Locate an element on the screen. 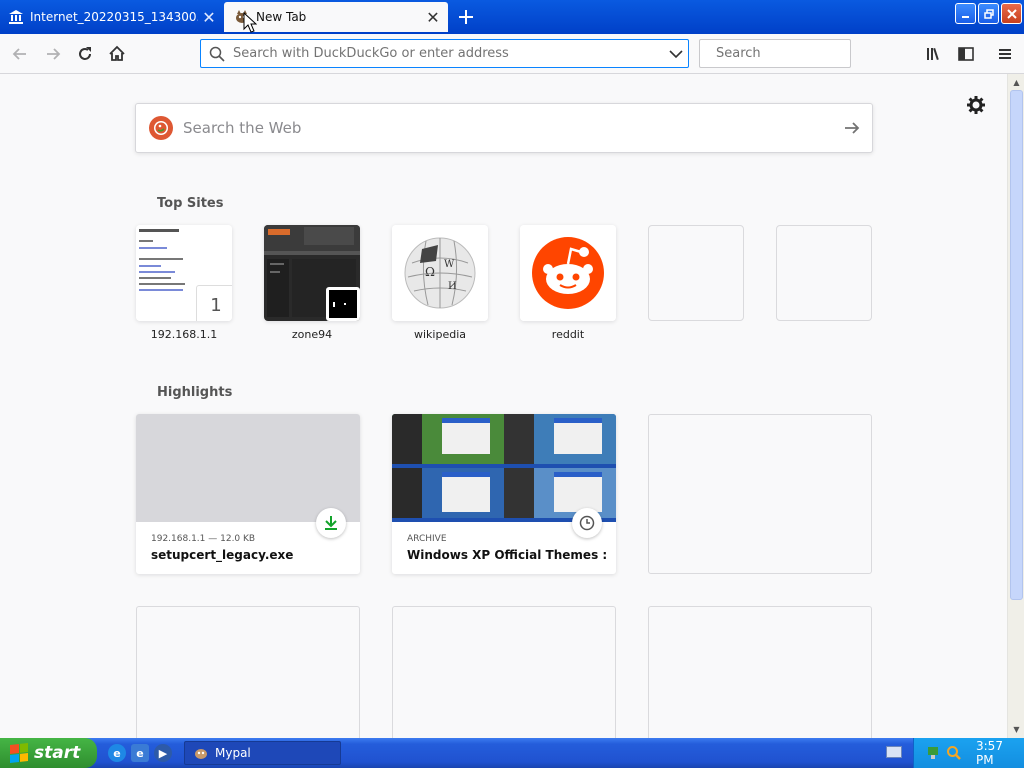 The image size is (1024, 768). duckduckgo-icon is located at coordinates (161, 128).